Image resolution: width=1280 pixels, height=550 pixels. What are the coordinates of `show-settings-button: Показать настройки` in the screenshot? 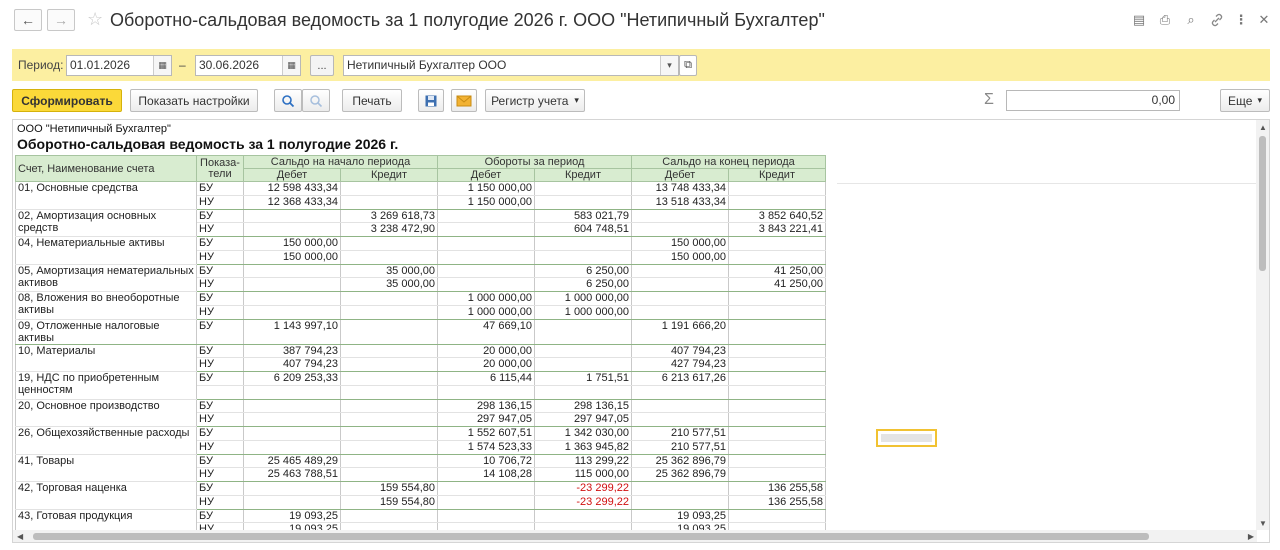 It's located at (194, 100).